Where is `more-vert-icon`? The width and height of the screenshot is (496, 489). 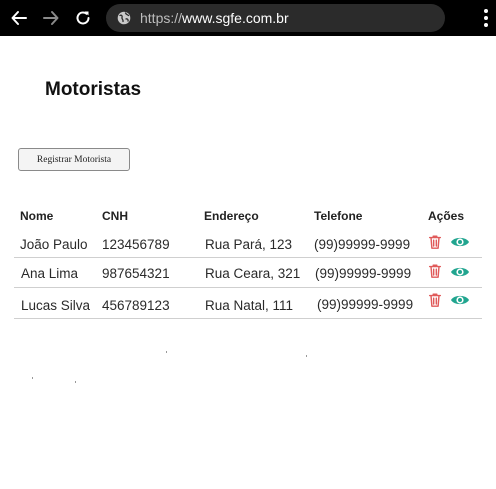
more-vert-icon is located at coordinates (486, 18).